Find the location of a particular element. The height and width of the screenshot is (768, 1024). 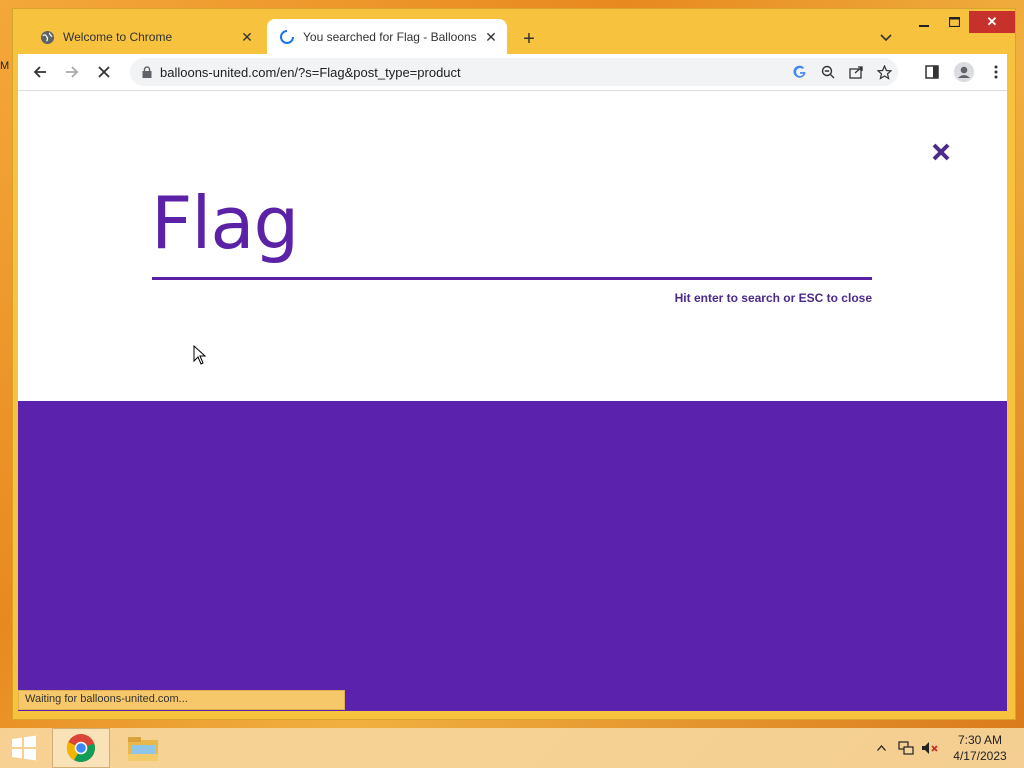

close-window-button: ✕ is located at coordinates (992, 22).